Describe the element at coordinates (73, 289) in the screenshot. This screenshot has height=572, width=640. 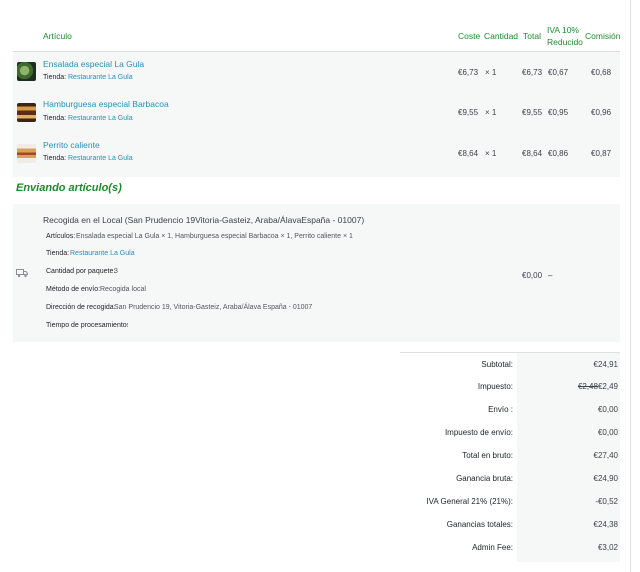
I see `shipping-method-label: Método de envío:` at that location.